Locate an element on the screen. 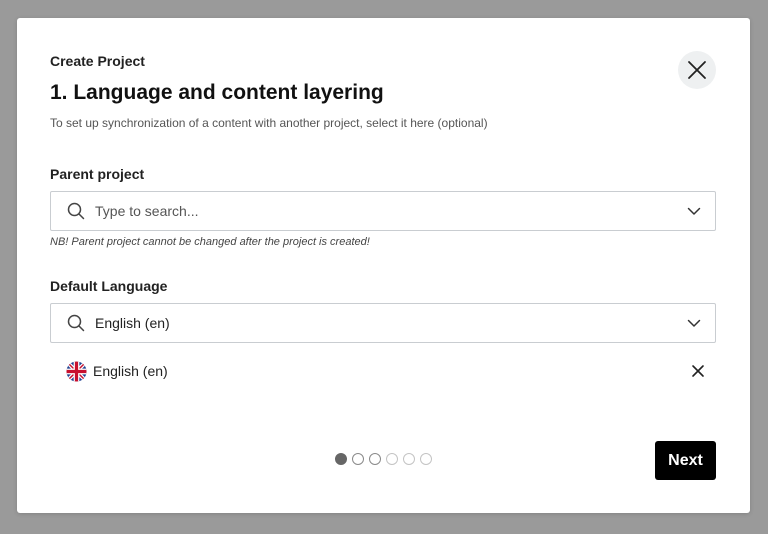 The height and width of the screenshot is (534, 768). default-language-value: English (en) is located at coordinates (132, 323).